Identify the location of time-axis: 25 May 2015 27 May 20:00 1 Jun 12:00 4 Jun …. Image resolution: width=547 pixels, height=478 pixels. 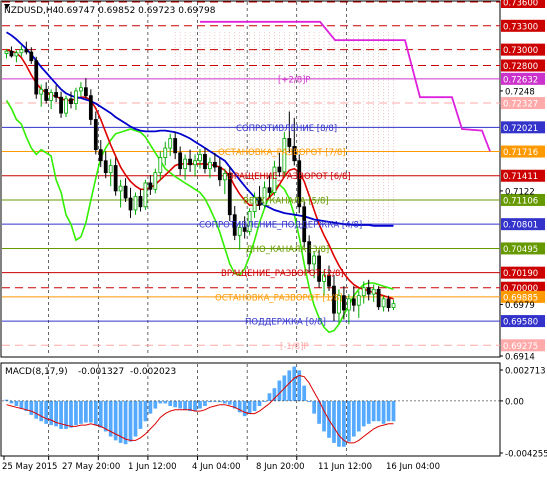
(221, 464).